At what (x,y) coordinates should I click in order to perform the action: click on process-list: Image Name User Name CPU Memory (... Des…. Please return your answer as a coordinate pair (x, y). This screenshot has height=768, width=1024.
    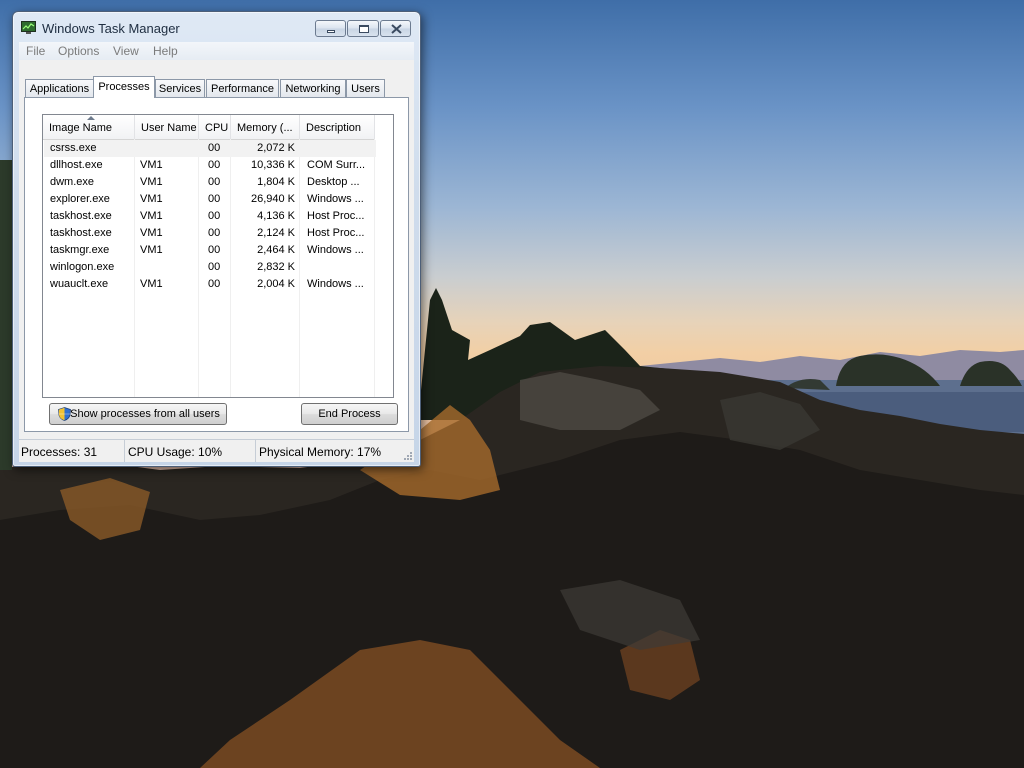
    Looking at the image, I should click on (218, 256).